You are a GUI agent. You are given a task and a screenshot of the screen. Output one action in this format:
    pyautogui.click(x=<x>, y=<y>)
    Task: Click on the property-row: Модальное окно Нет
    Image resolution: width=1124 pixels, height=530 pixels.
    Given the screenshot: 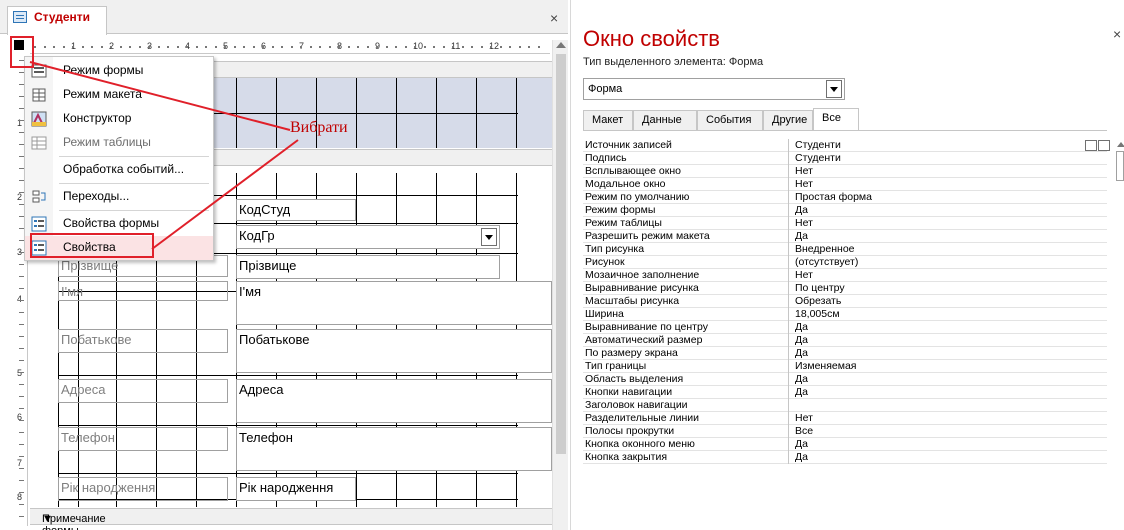 What is the action you would take?
    pyautogui.click(x=845, y=184)
    